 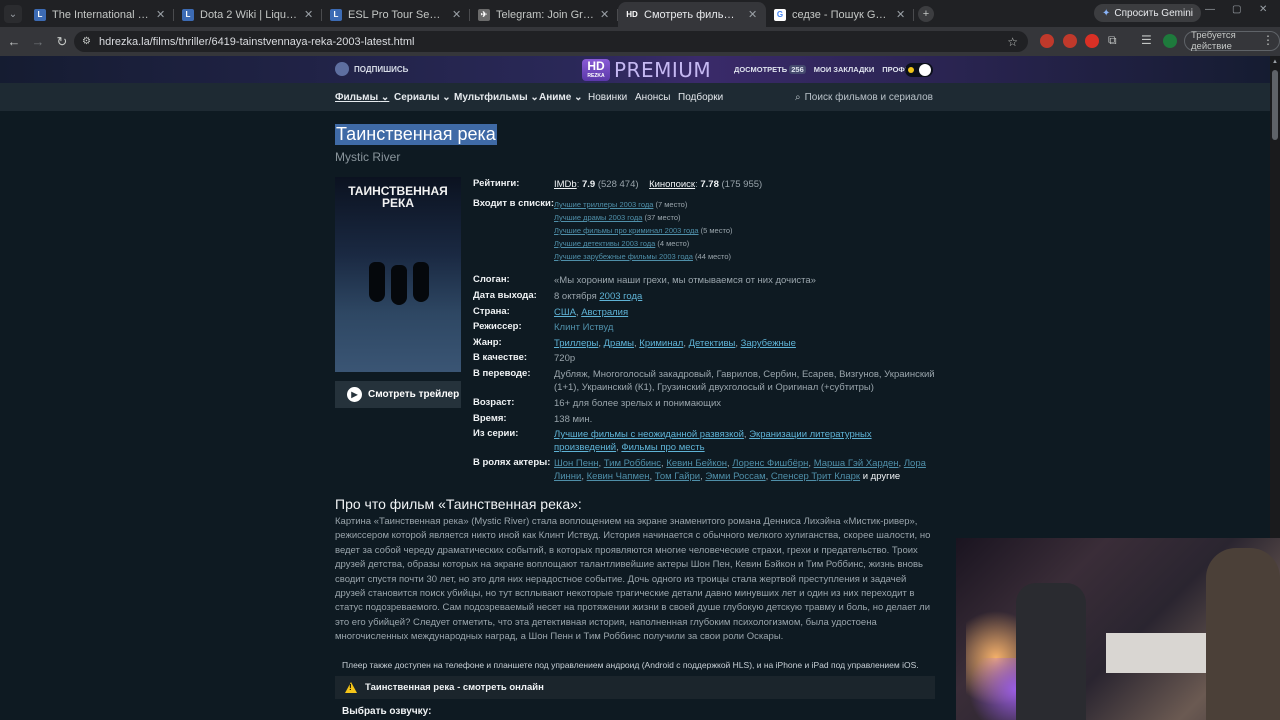 What do you see at coordinates (662, 447) in the screenshot?
I see `series-link: Фильмы про месть` at bounding box center [662, 447].